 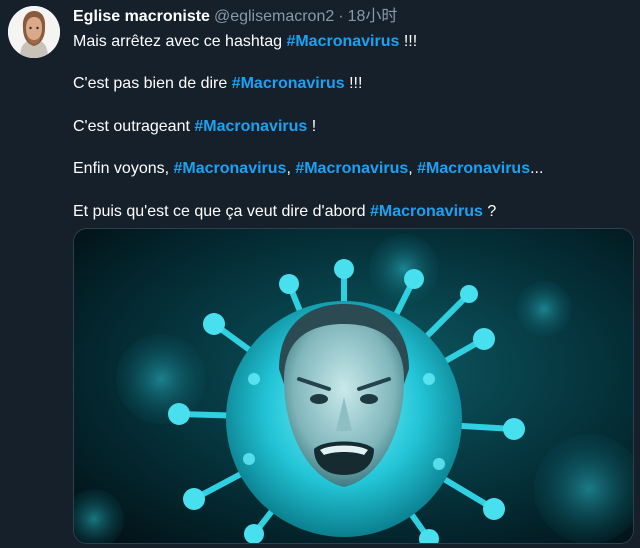 I want to click on text-segment: C'est pas bien de dire, so click(x=152, y=83).